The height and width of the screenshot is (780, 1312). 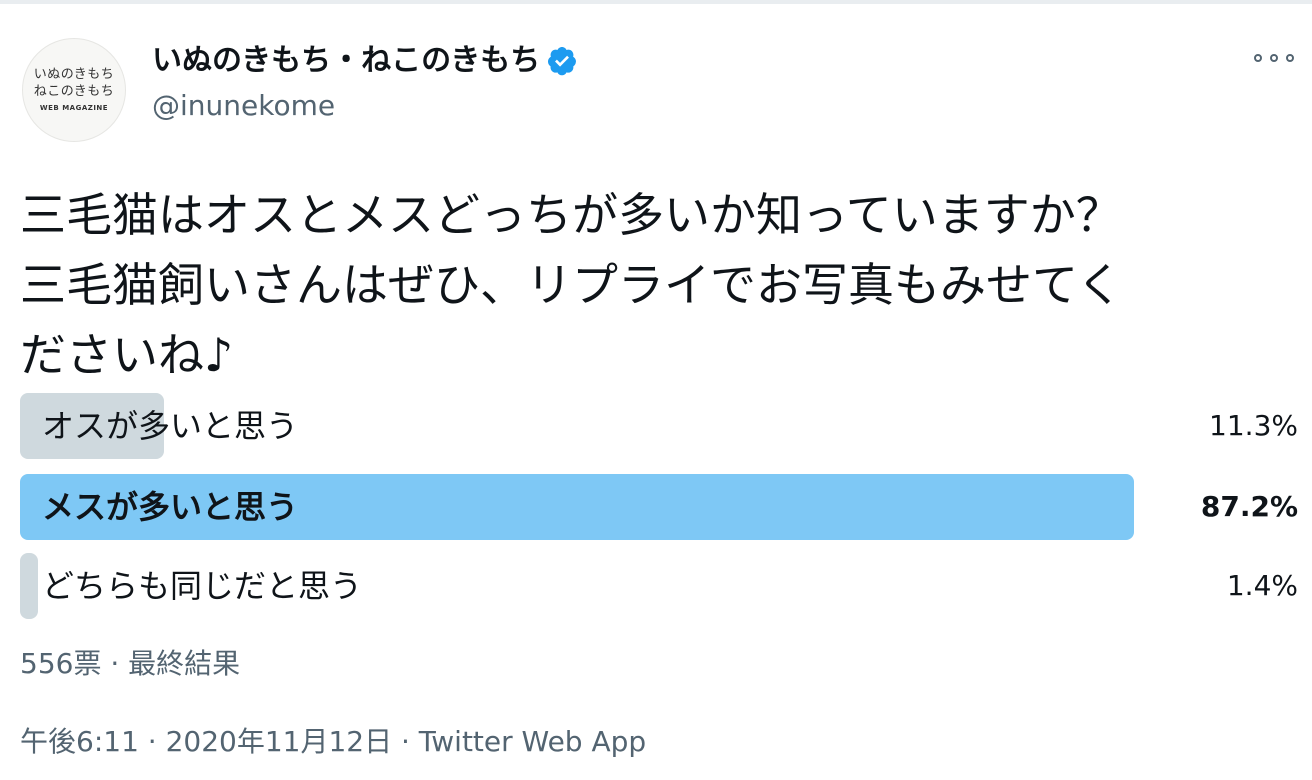 What do you see at coordinates (130, 663) in the screenshot?
I see `poll-votes-status: 556票 · 最終結果` at bounding box center [130, 663].